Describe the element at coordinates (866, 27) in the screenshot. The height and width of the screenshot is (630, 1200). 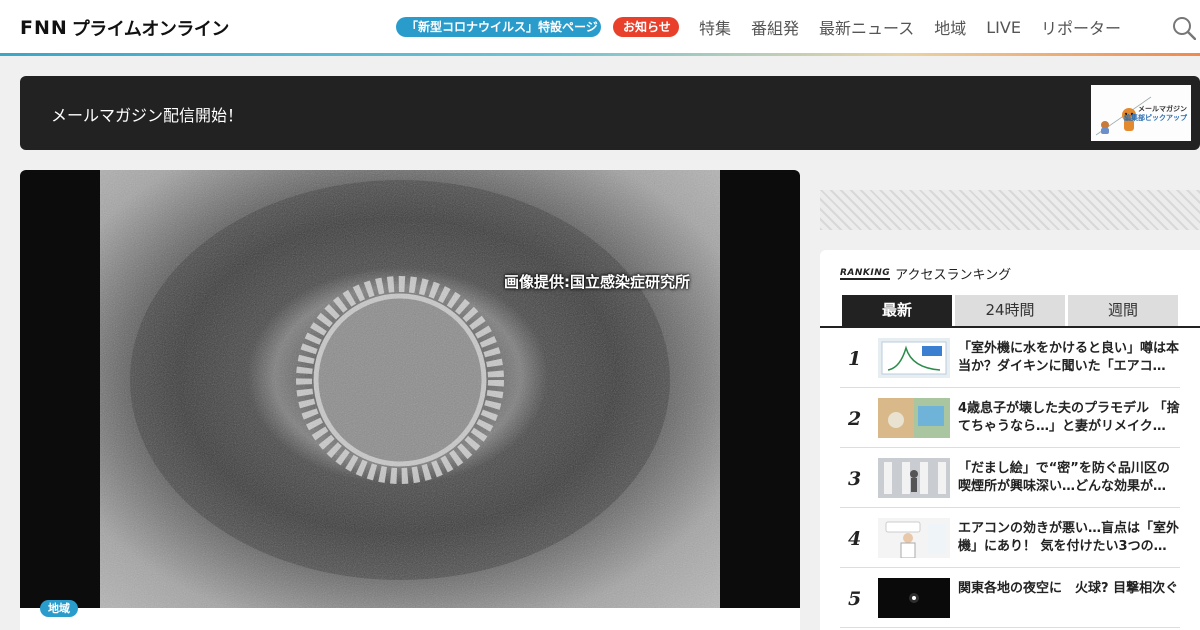
I see `nav-item-latest-news: 最新ニュース` at that location.